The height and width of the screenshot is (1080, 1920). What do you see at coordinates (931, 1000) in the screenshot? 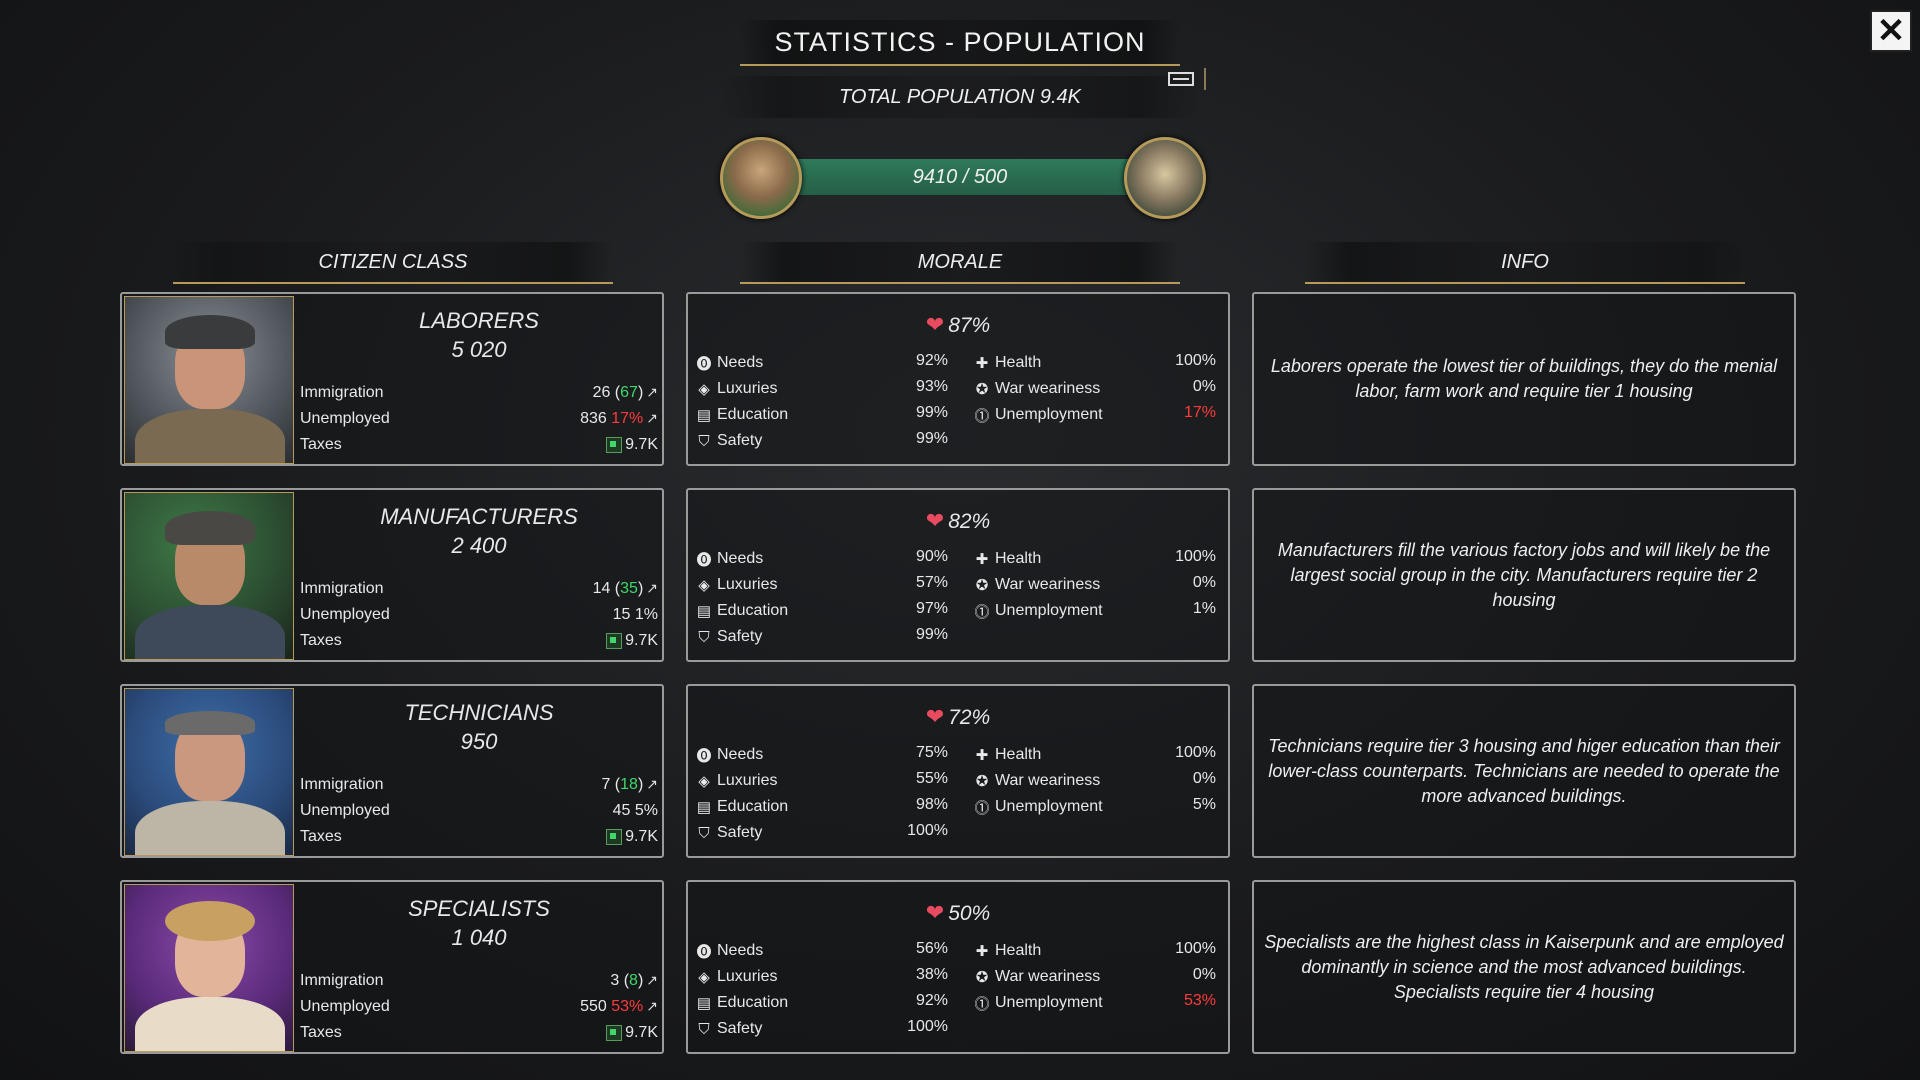
I see `education-value: 92%` at bounding box center [931, 1000].